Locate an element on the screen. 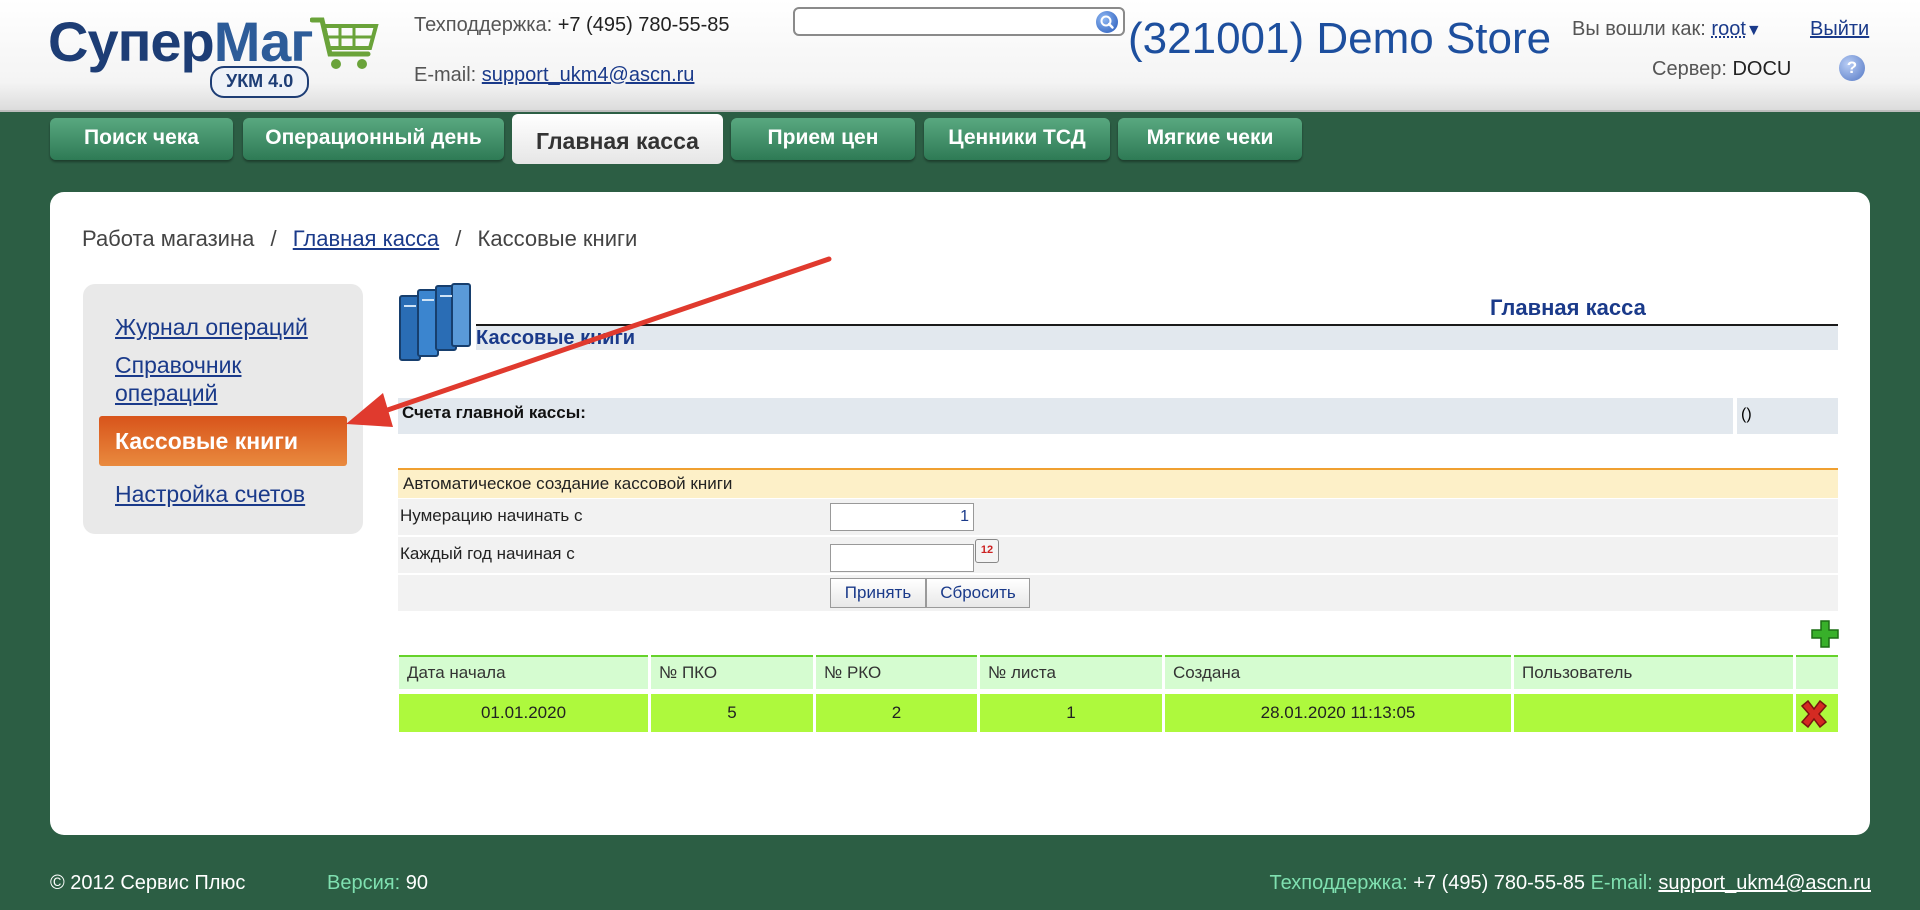 The height and width of the screenshot is (910, 1920). accounts-row: Счета главной кассы: () is located at coordinates (1118, 416).